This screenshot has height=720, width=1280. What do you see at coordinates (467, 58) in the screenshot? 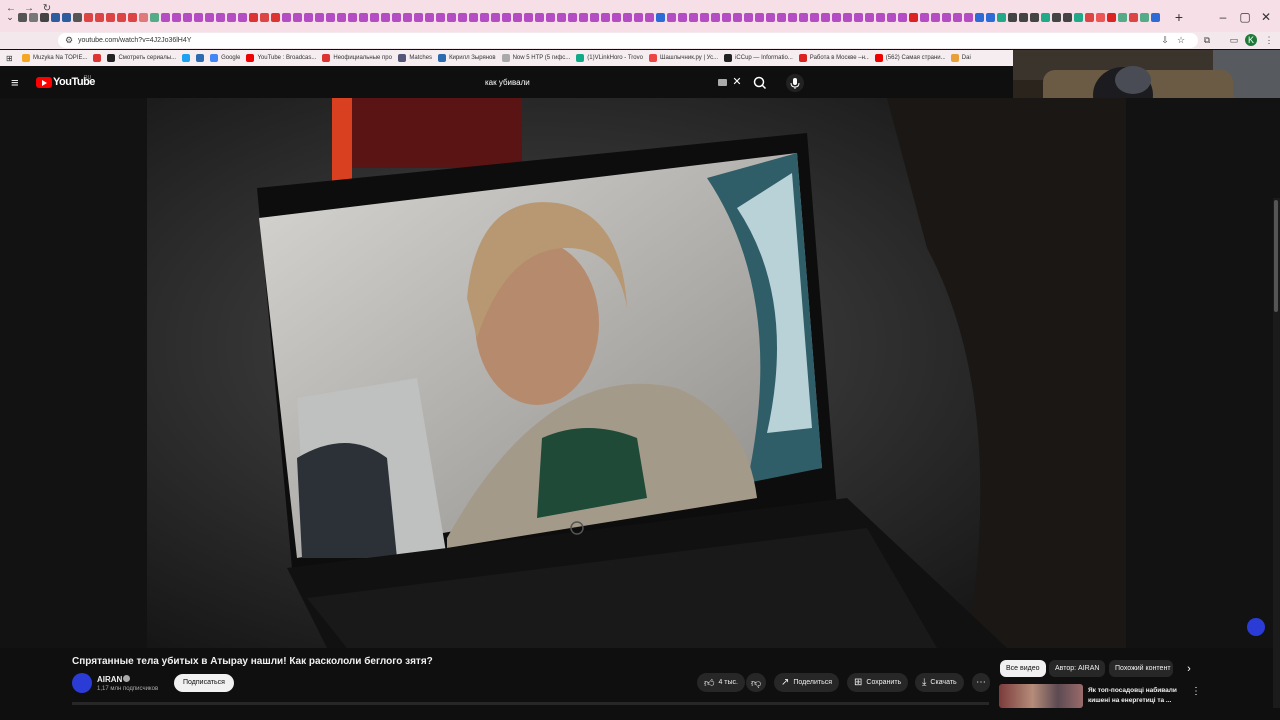
I see `bookmark-item: Кирилл Зырянов` at bounding box center [467, 58].